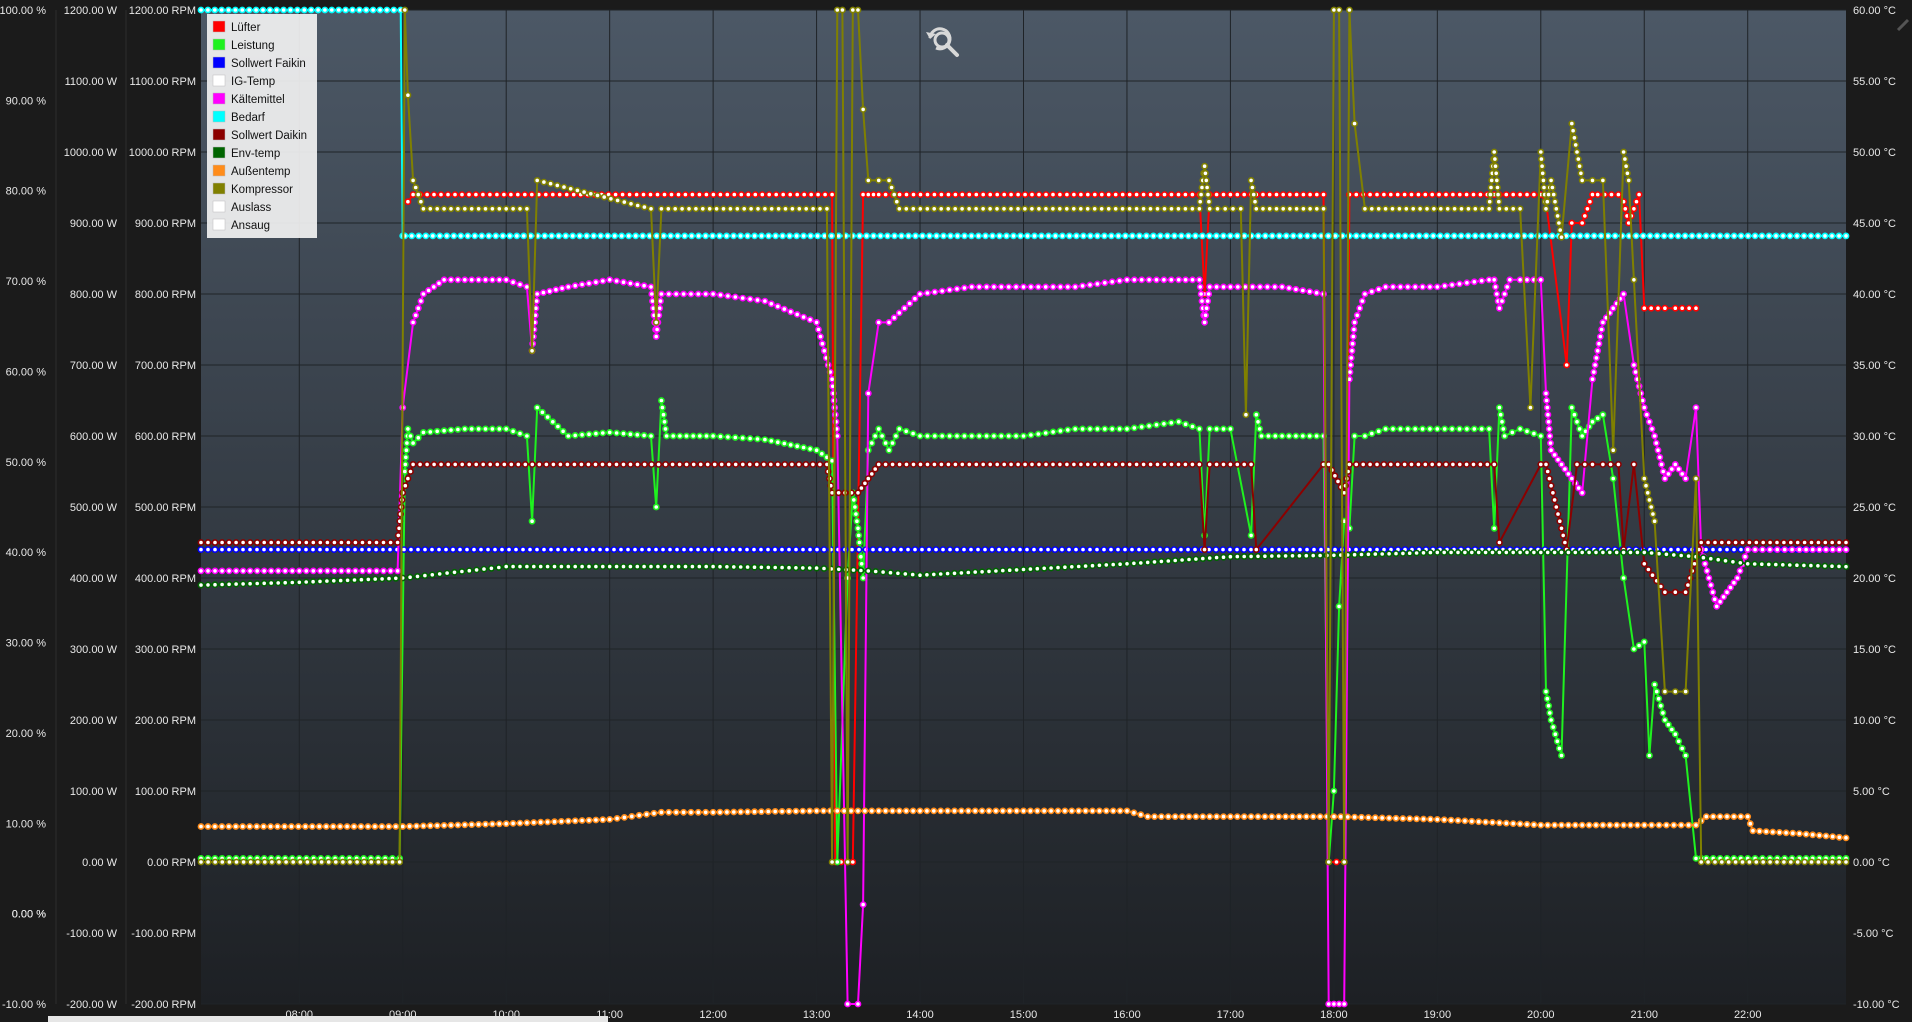 Image resolution: width=1912 pixels, height=1022 pixels. Describe the element at coordinates (236, 27) in the screenshot. I see `legend-item: Lüfter` at that location.